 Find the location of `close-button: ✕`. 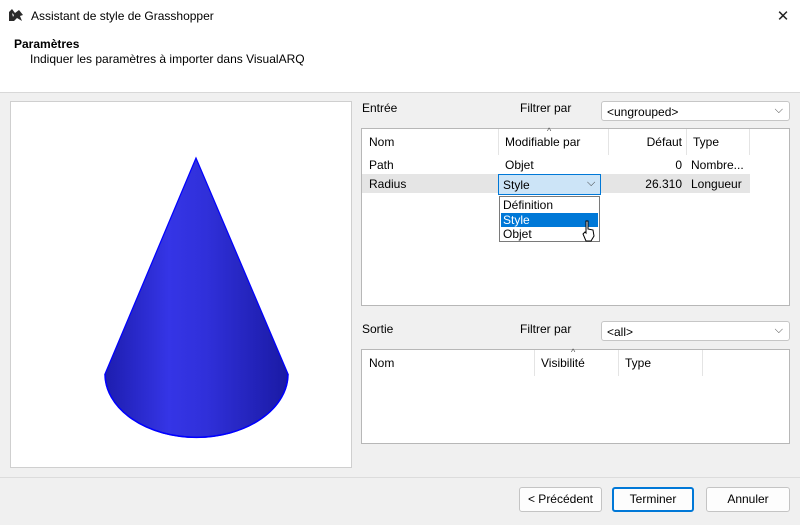

close-button: ✕ is located at coordinates (783, 15).